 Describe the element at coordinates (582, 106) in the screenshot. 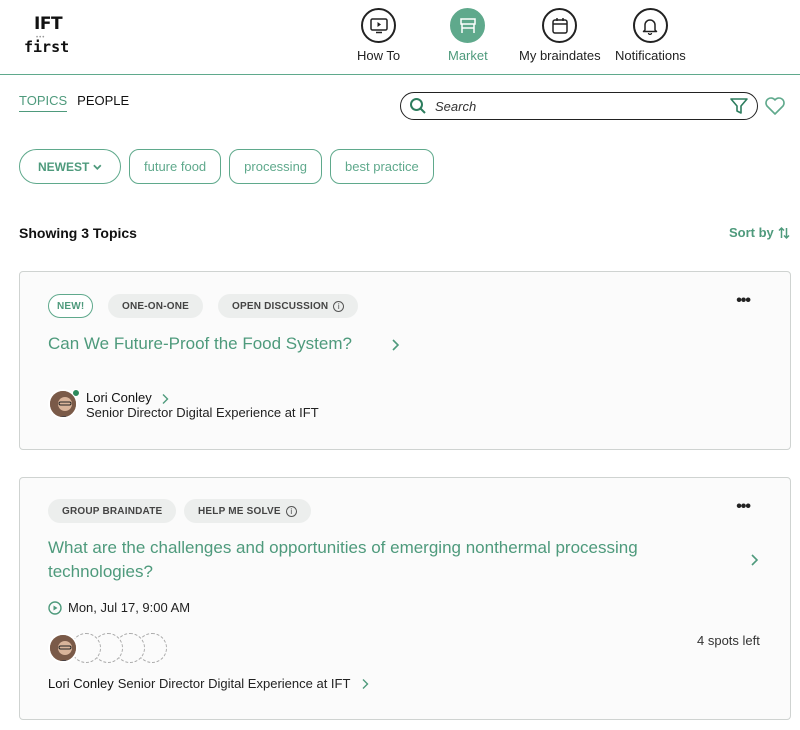

I see `search-input` at that location.